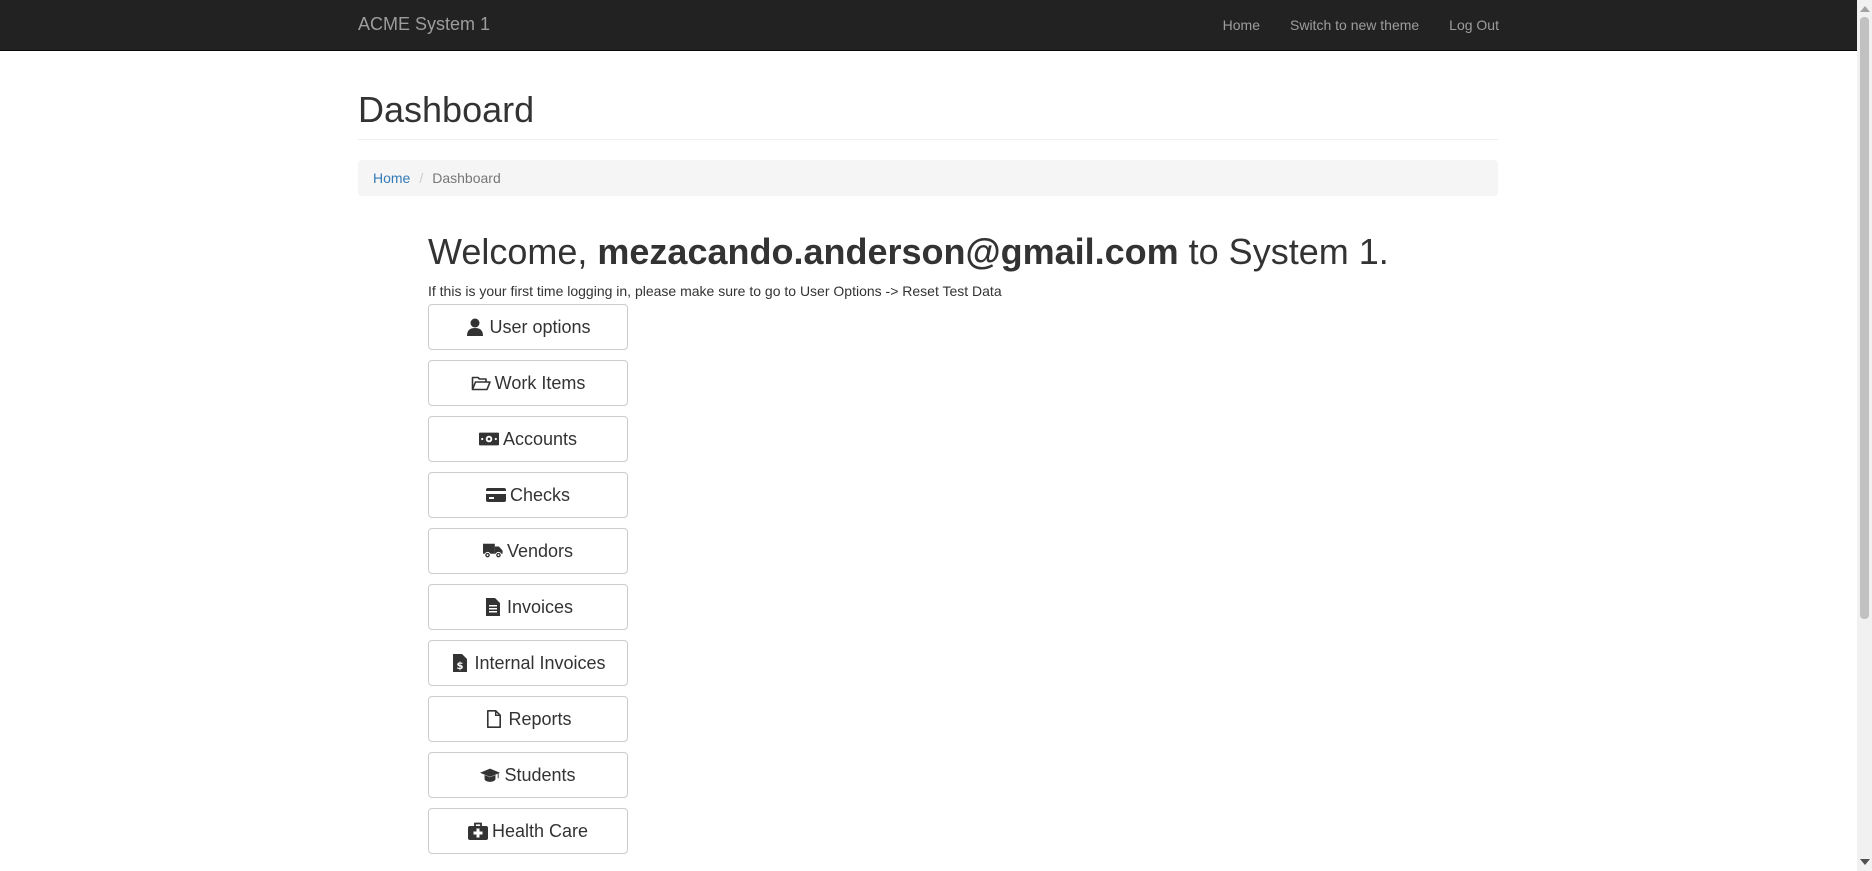 The width and height of the screenshot is (1872, 871). I want to click on menu-label: Vendors, so click(540, 550).